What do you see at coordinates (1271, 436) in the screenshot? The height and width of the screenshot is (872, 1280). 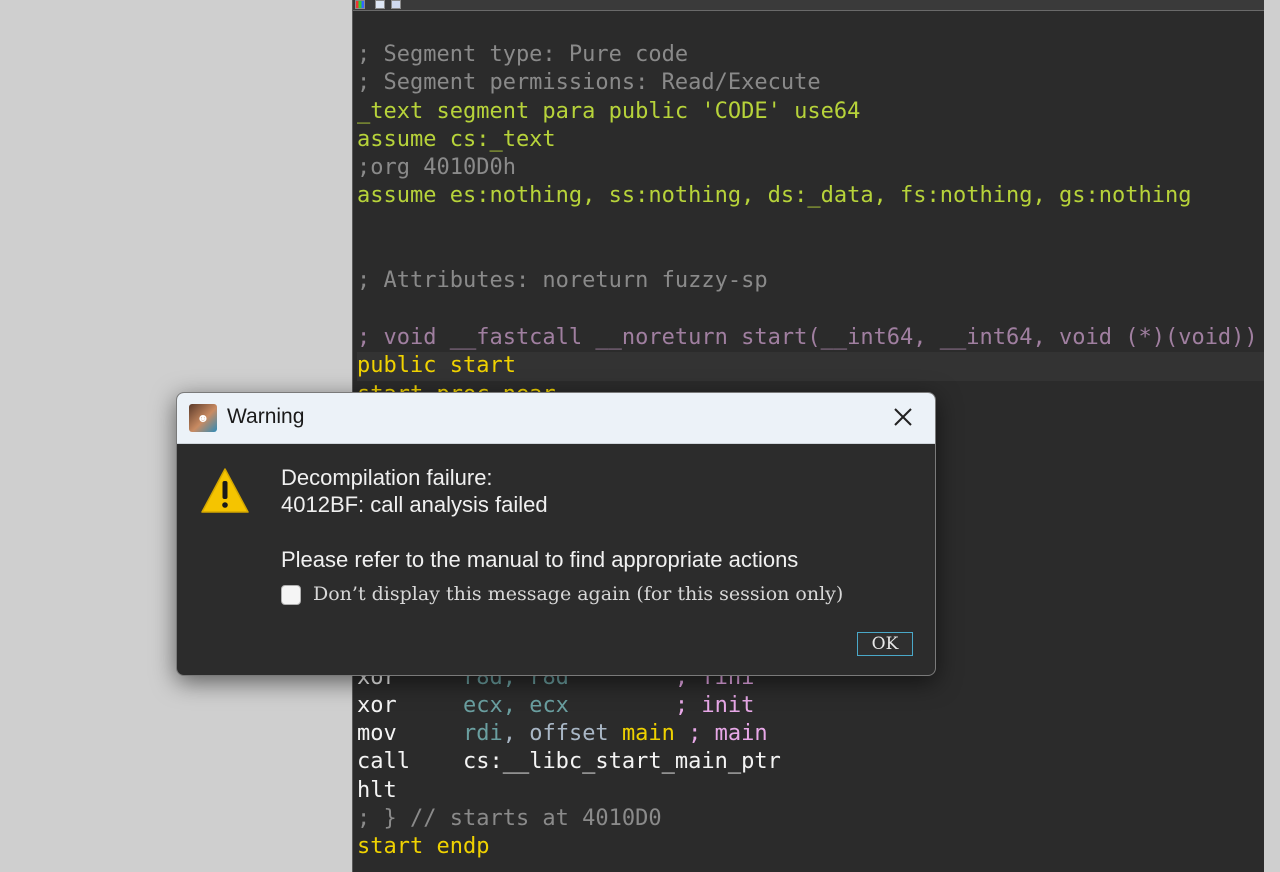 I see `scrollbar-area` at bounding box center [1271, 436].